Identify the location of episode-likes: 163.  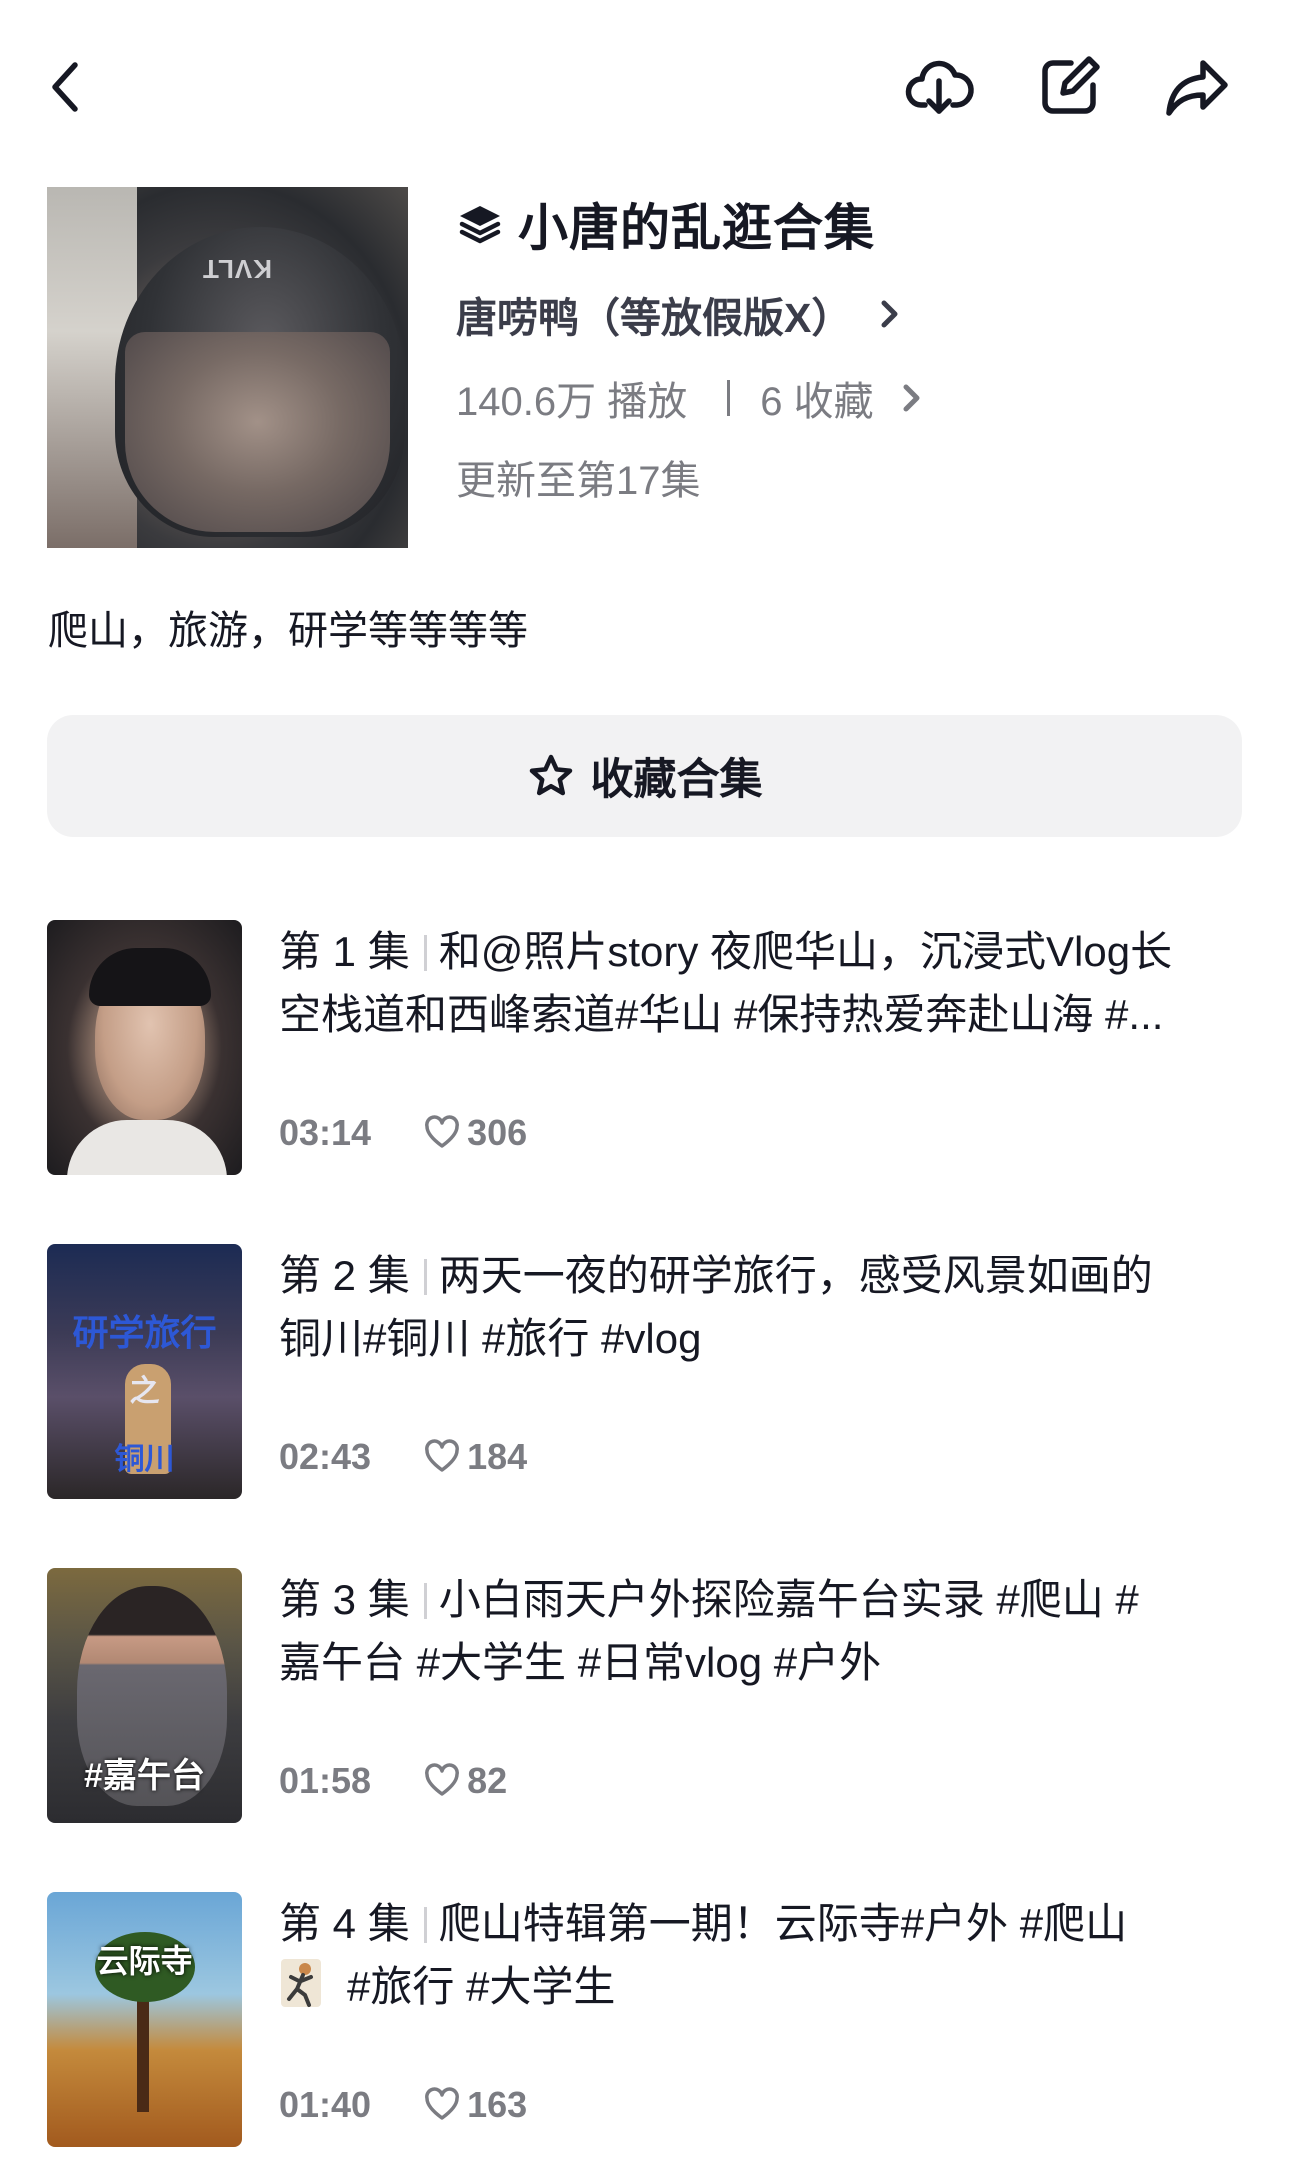
(497, 2104).